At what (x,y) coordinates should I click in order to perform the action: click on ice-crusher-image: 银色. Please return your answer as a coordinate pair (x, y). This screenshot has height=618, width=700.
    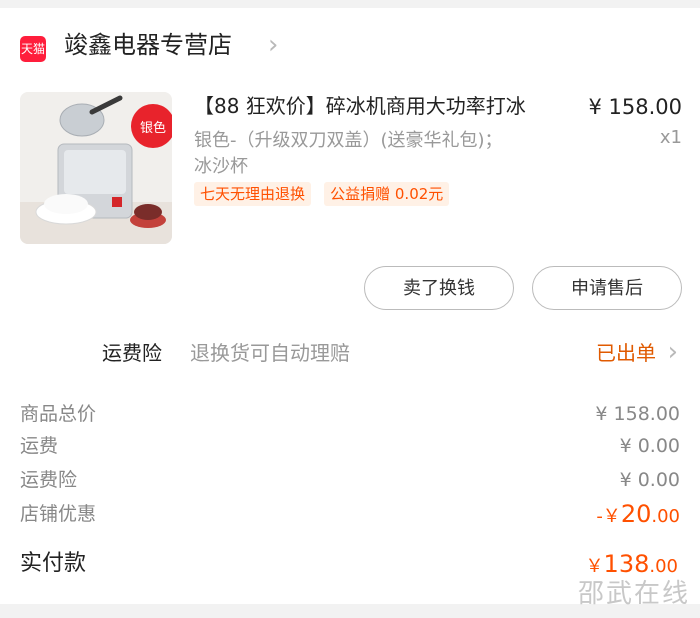
    Looking at the image, I should click on (96, 168).